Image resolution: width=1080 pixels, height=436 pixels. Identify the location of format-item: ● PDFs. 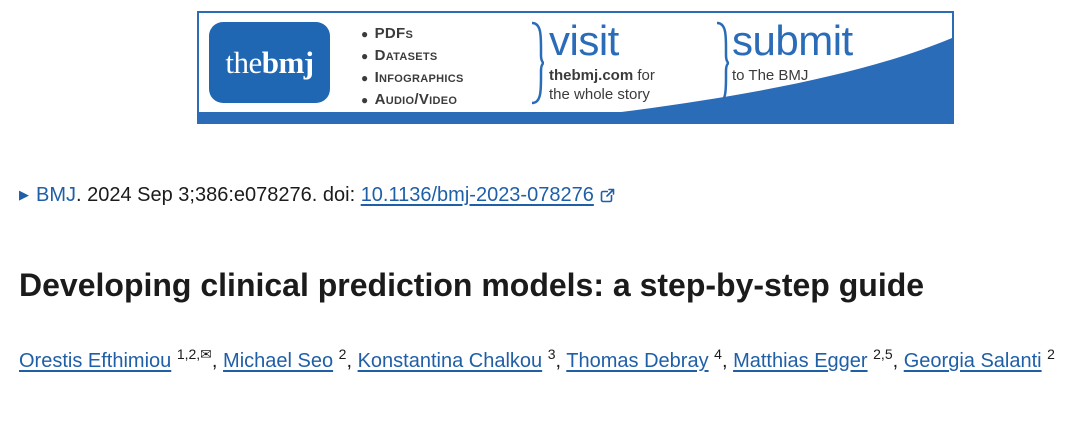
(387, 33).